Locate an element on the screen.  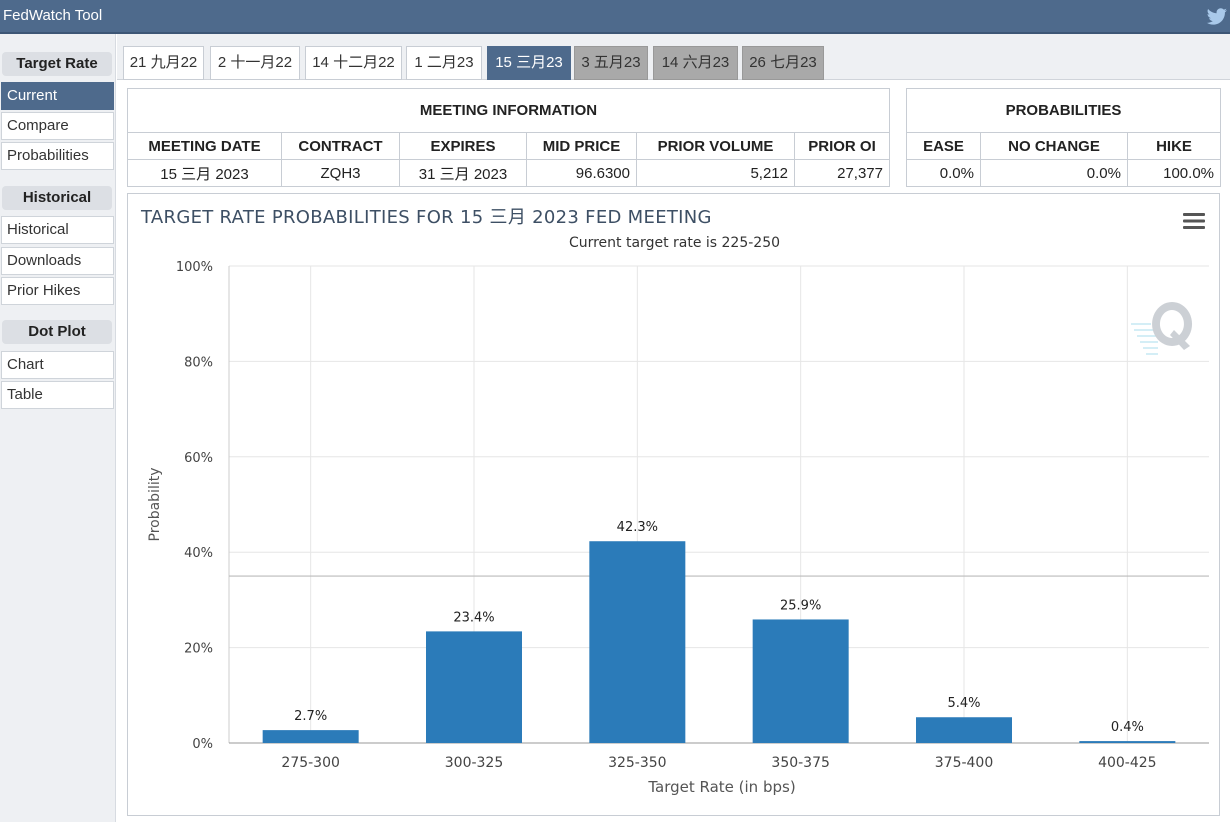
x-tick-label: 325-350 is located at coordinates (637, 763).